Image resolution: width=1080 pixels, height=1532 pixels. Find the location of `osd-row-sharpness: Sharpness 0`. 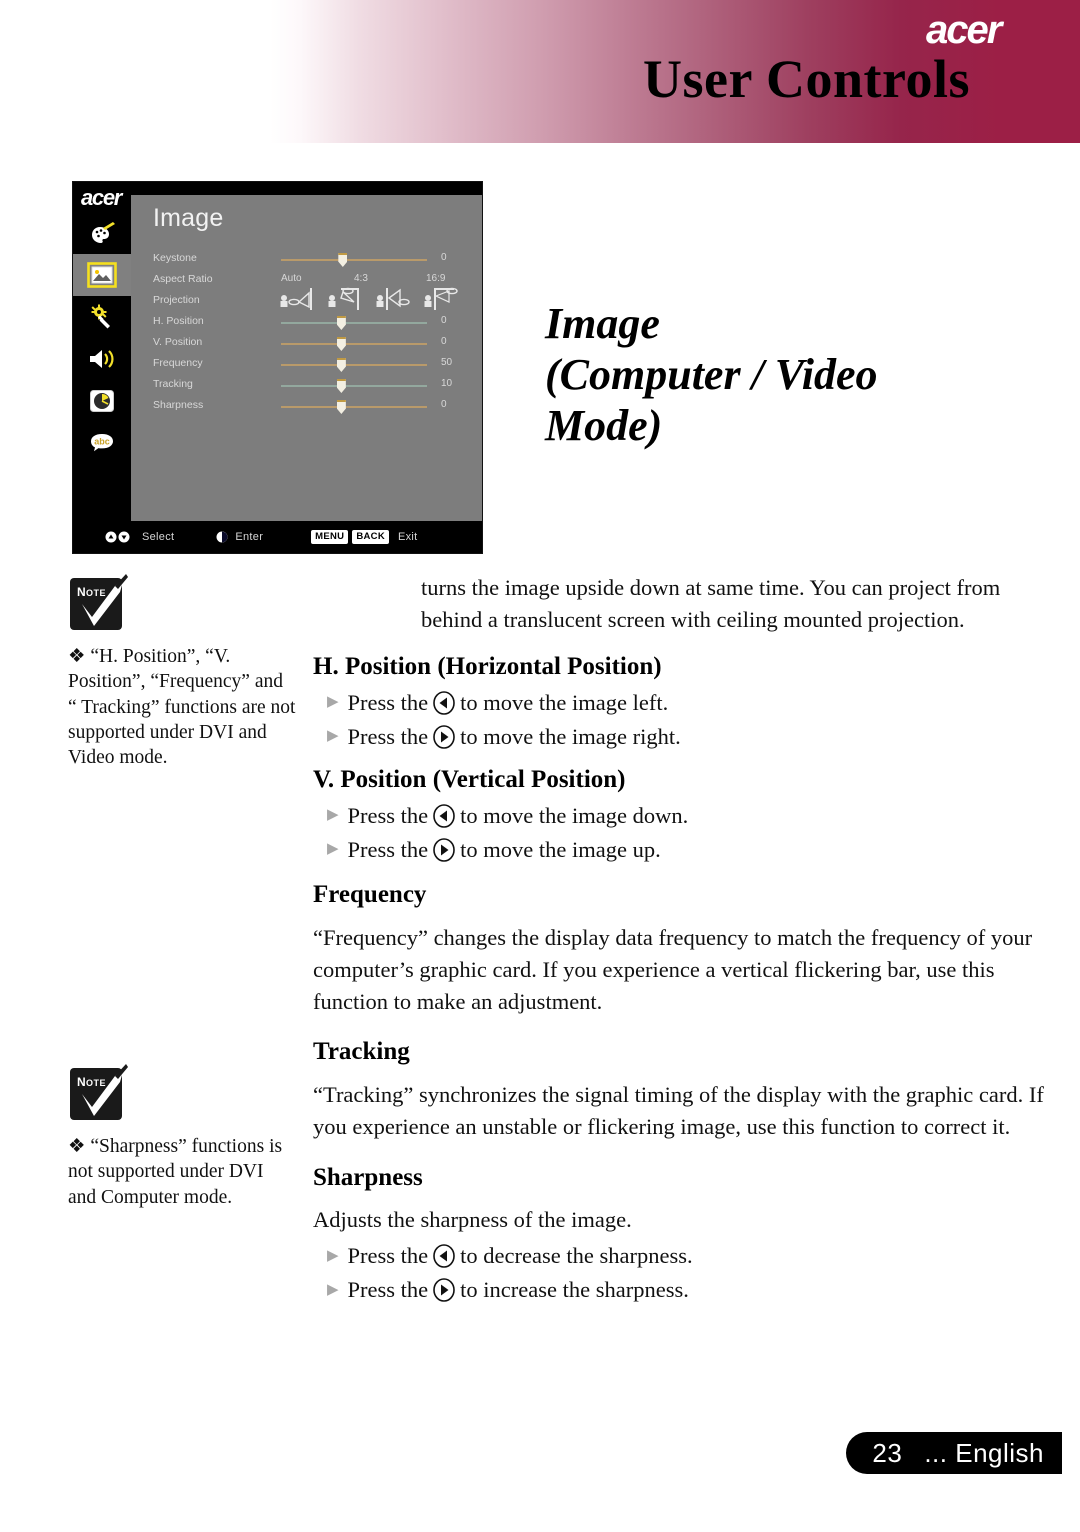

osd-row-sharpness: Sharpness 0 is located at coordinates (310, 406).